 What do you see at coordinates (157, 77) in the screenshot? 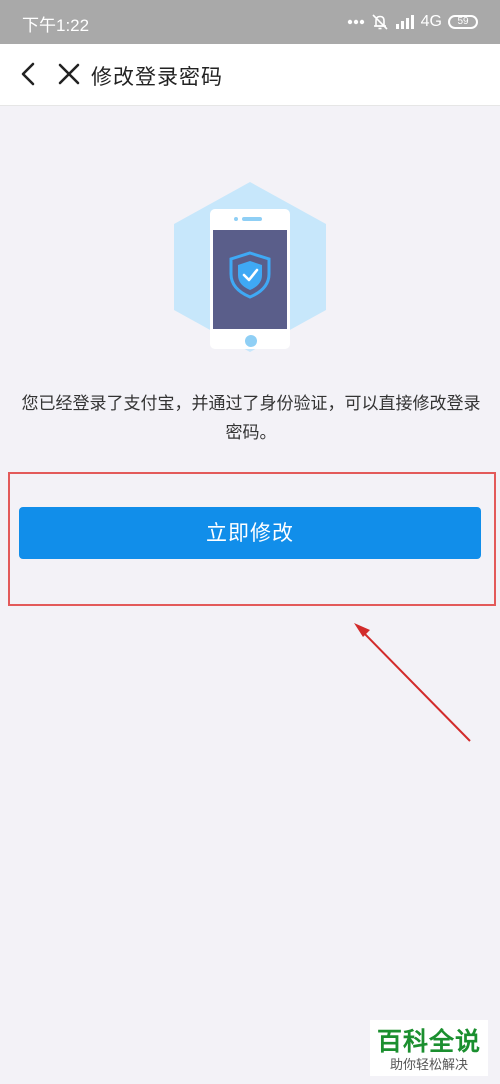
I see `page-title: 修改登录密码` at bounding box center [157, 77].